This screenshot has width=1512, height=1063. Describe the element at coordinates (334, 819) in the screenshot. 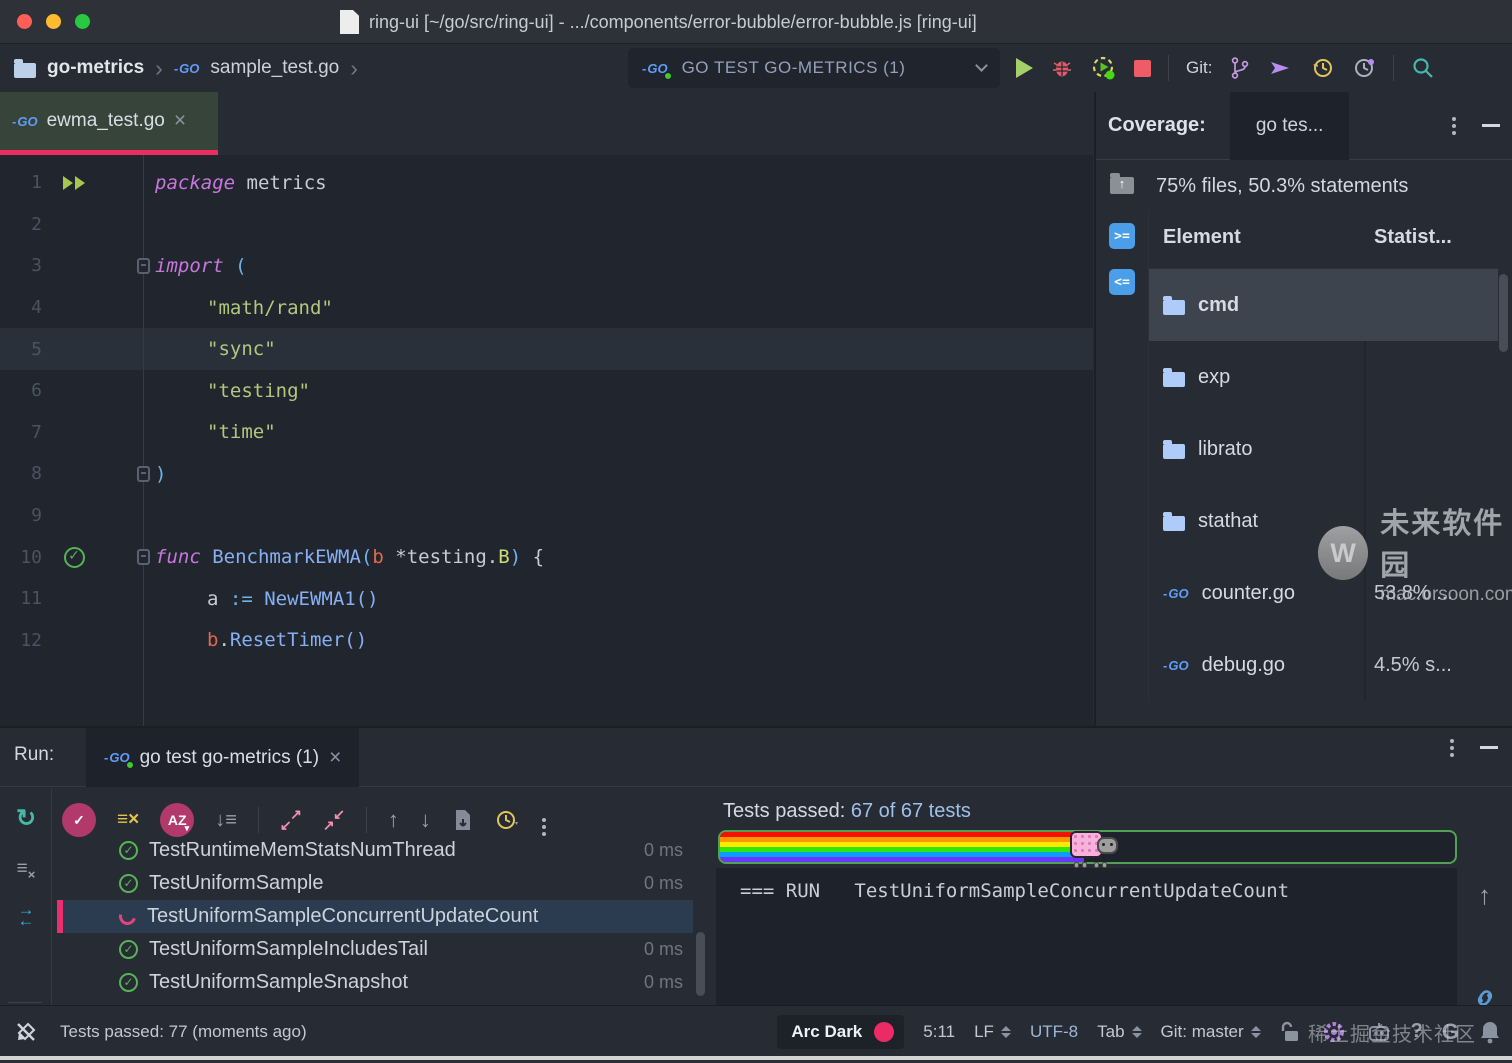

I see `collapse-all-icon: ↙ ↗` at that location.